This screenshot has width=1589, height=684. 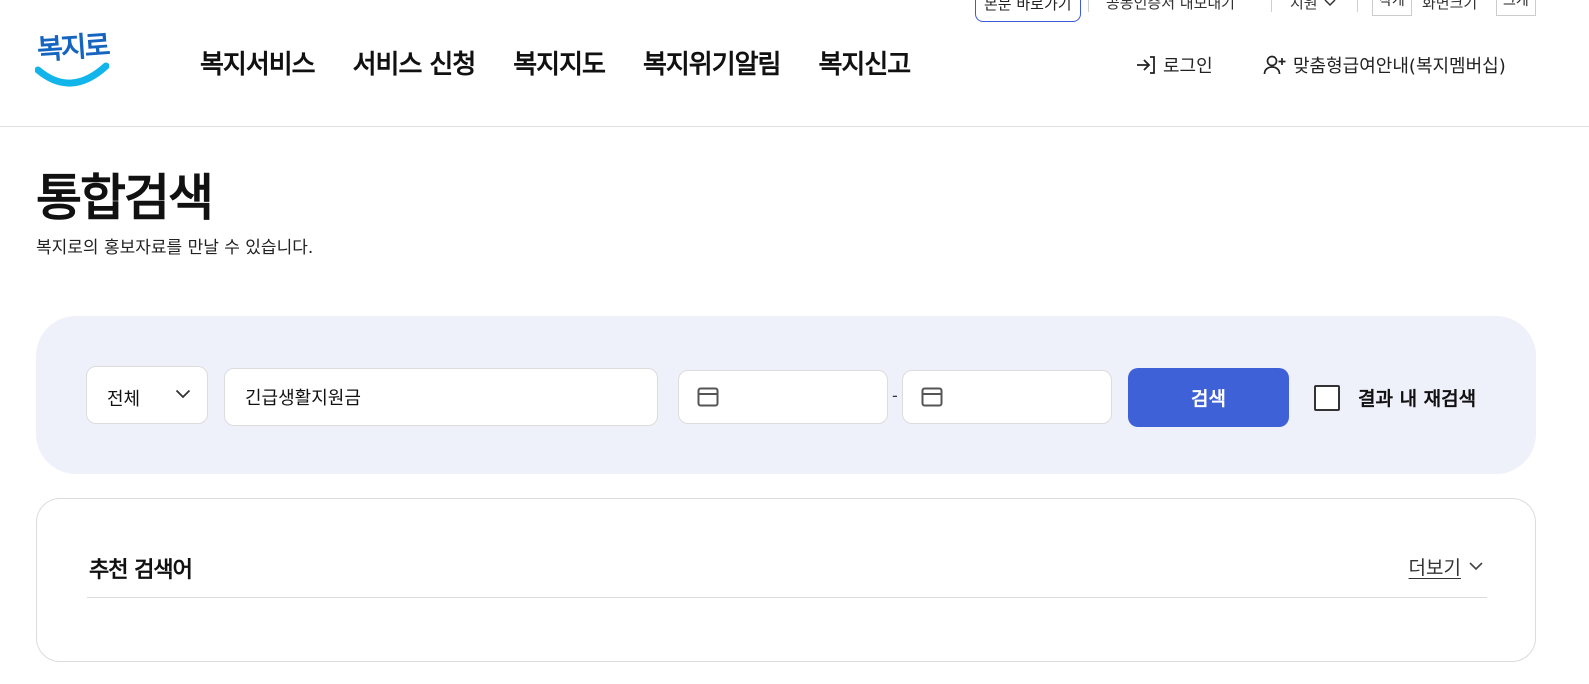 I want to click on nav-welfare-crisis-alert: 복지위기알림, so click(x=712, y=62).